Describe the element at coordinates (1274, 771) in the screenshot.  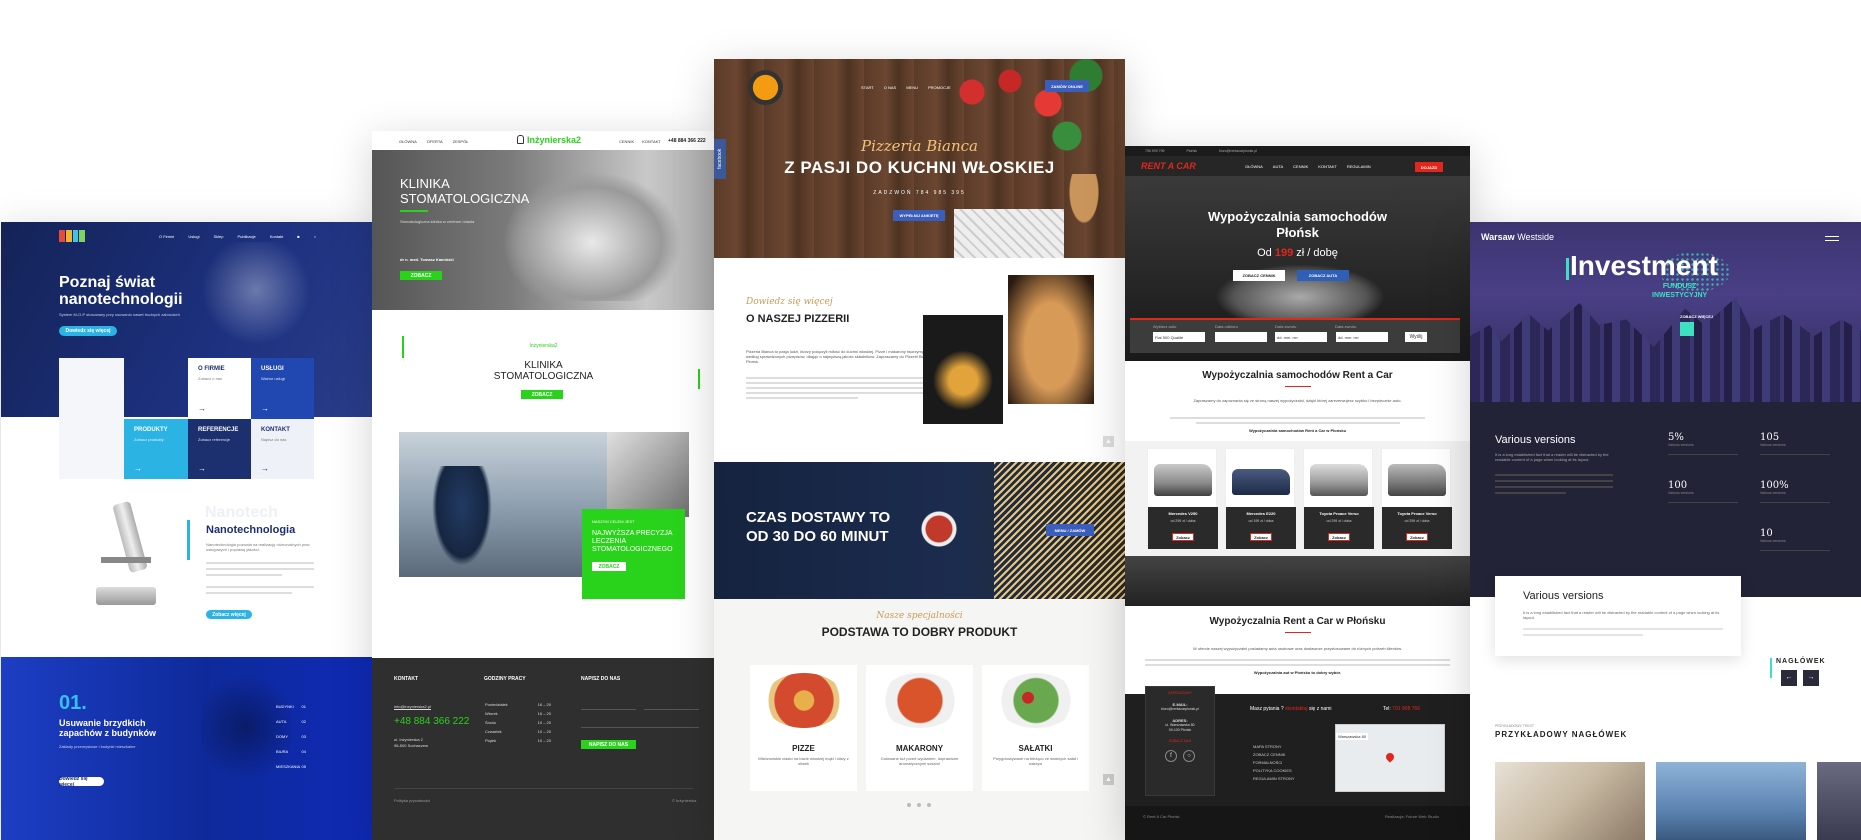
I see `footer-link: POLITYKA COOKIES` at that location.